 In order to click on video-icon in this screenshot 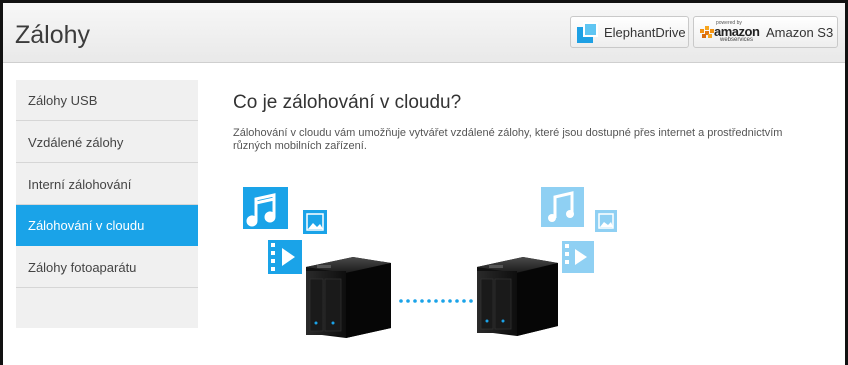, I will do `click(285, 257)`.